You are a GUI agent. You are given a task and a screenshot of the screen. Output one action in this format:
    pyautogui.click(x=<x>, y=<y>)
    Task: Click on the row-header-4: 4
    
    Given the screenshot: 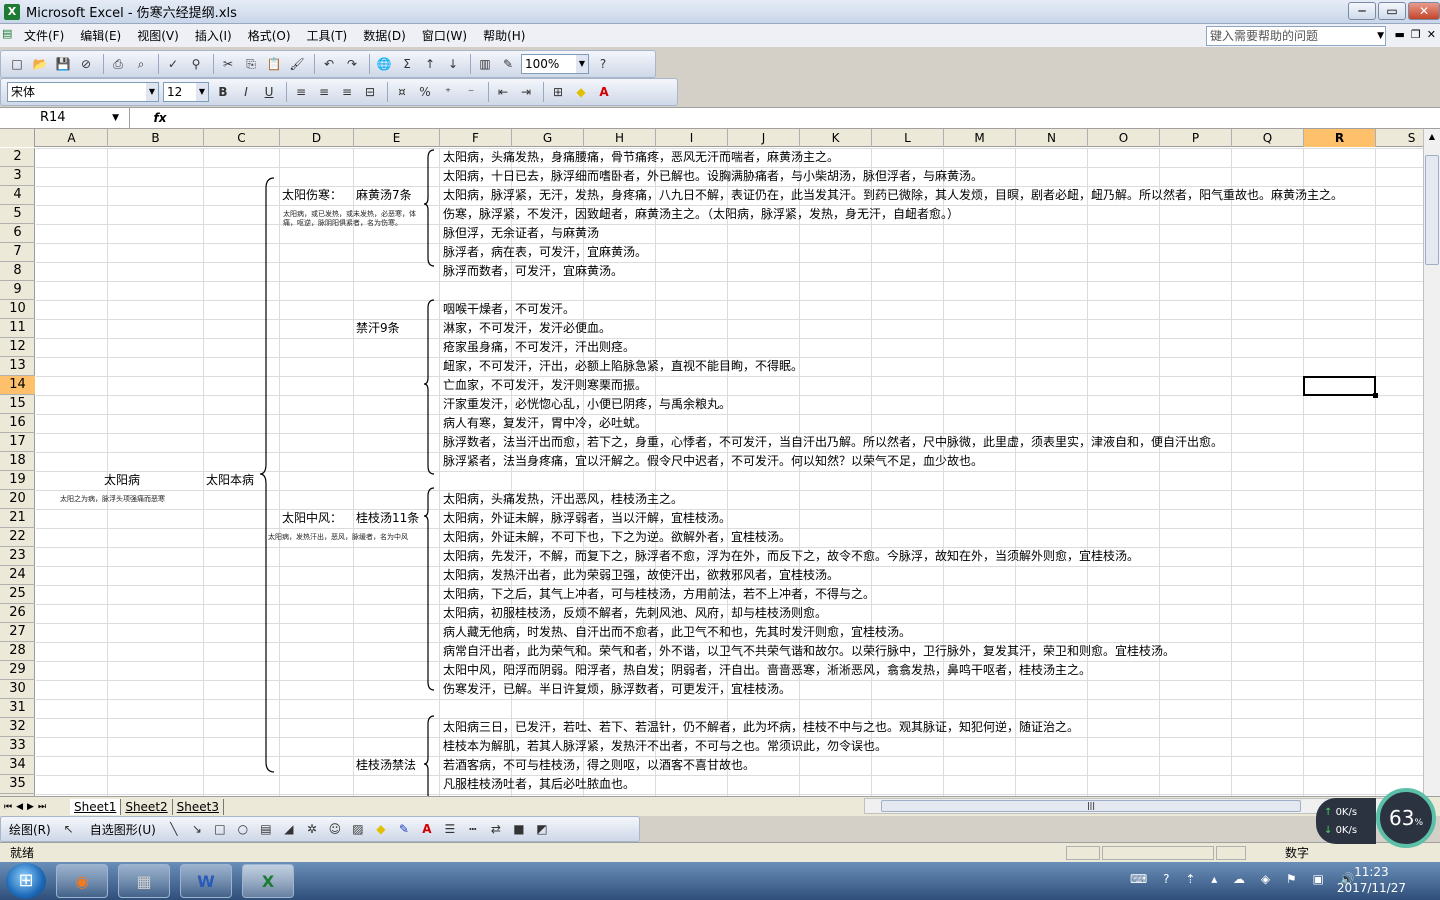 What is the action you would take?
    pyautogui.click(x=17, y=195)
    